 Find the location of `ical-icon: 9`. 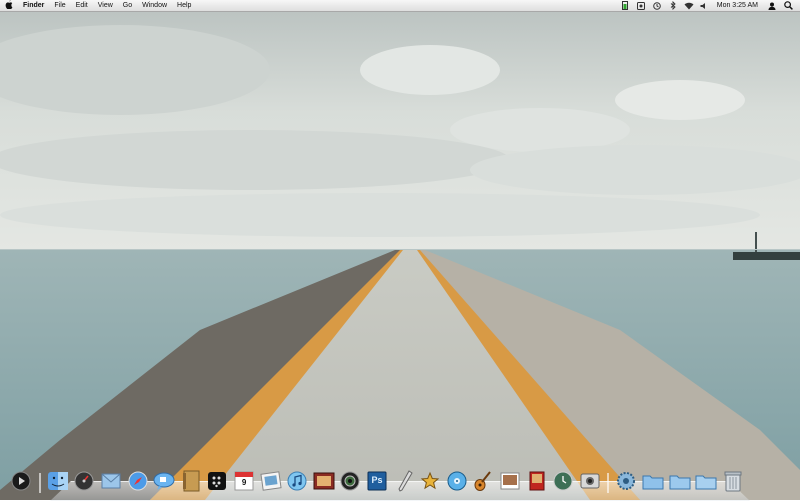

ical-icon: 9 is located at coordinates (244, 481).